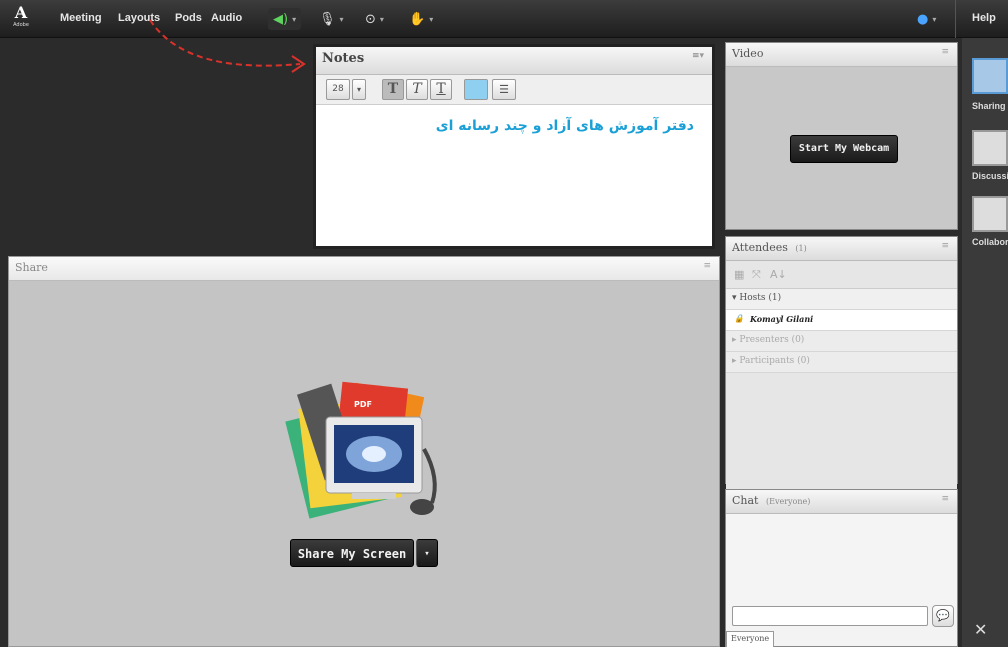 The height and width of the screenshot is (647, 1008). I want to click on menu-separator, so click(955, 19).